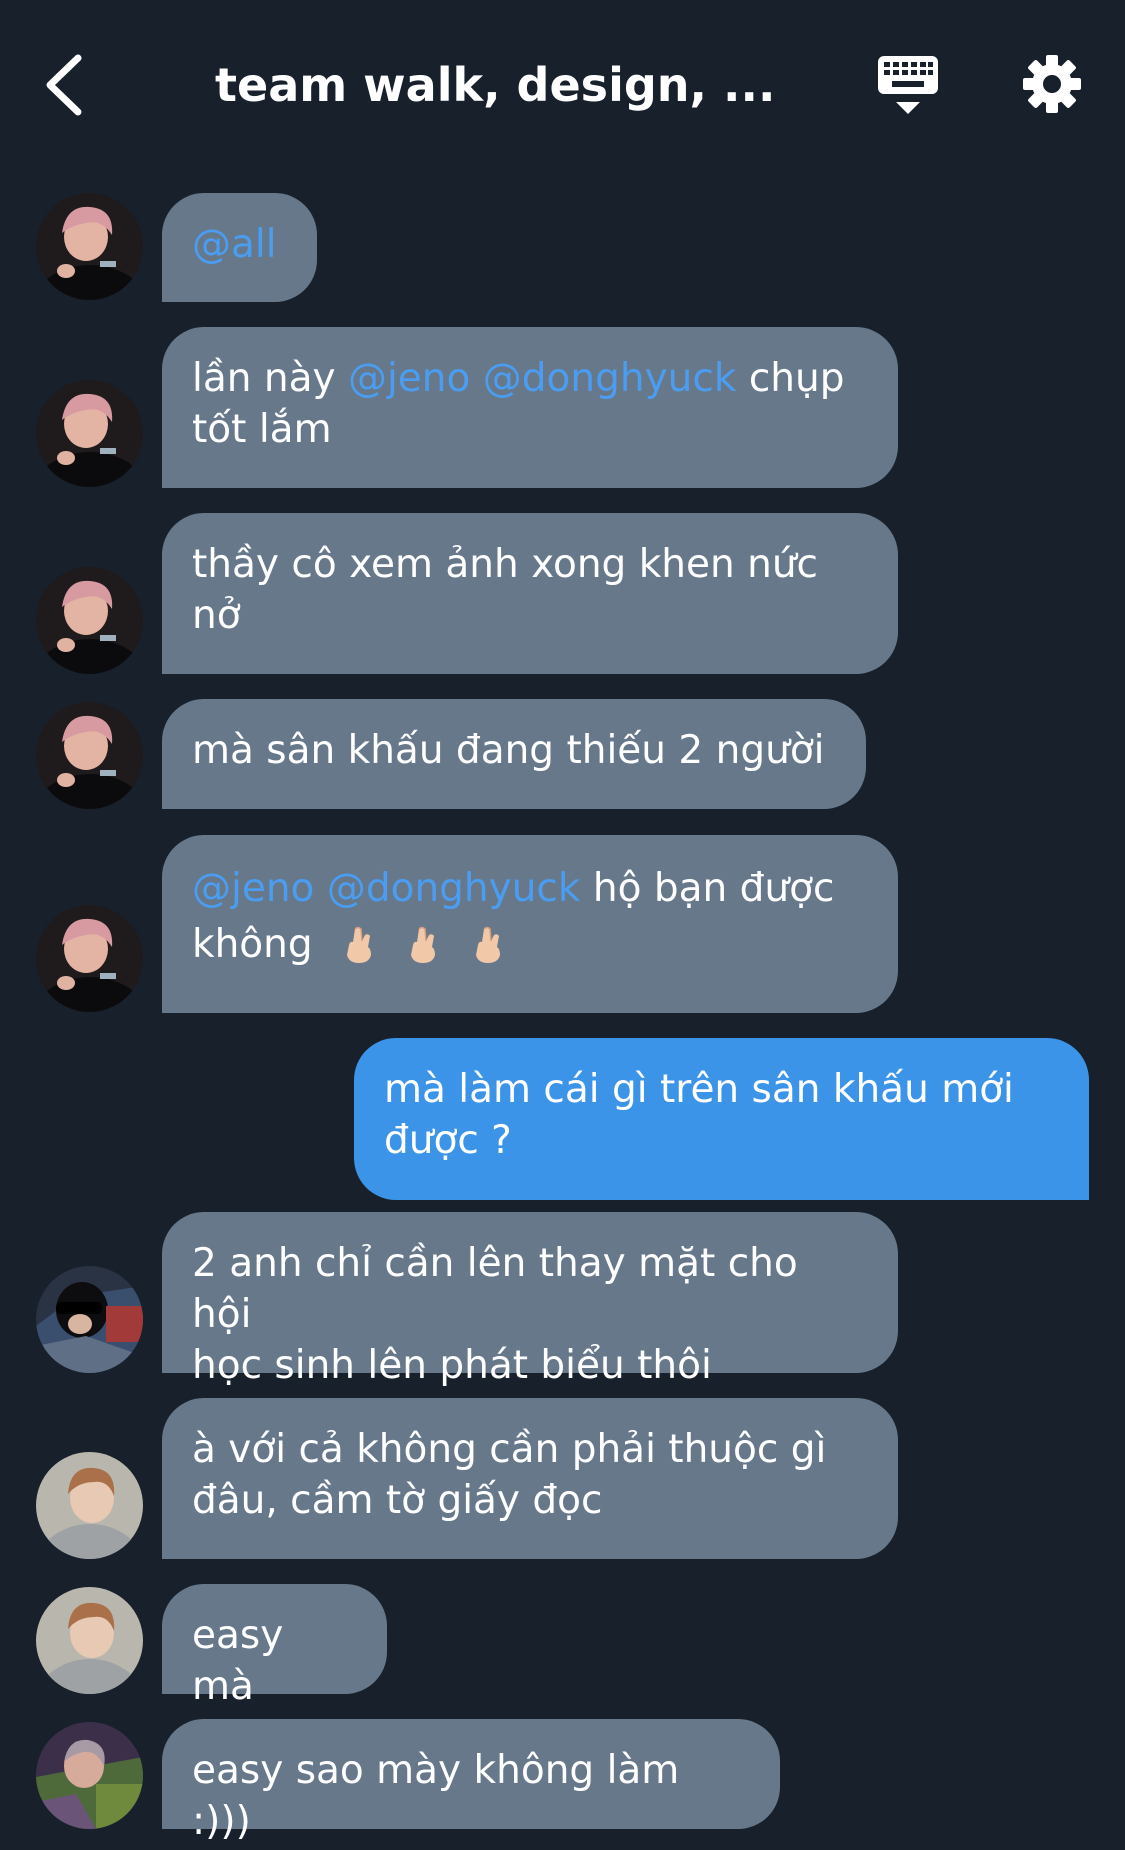  Describe the element at coordinates (509, 1449) in the screenshot. I see `message-text: à với cả không cần phải thuộc gì` at that location.